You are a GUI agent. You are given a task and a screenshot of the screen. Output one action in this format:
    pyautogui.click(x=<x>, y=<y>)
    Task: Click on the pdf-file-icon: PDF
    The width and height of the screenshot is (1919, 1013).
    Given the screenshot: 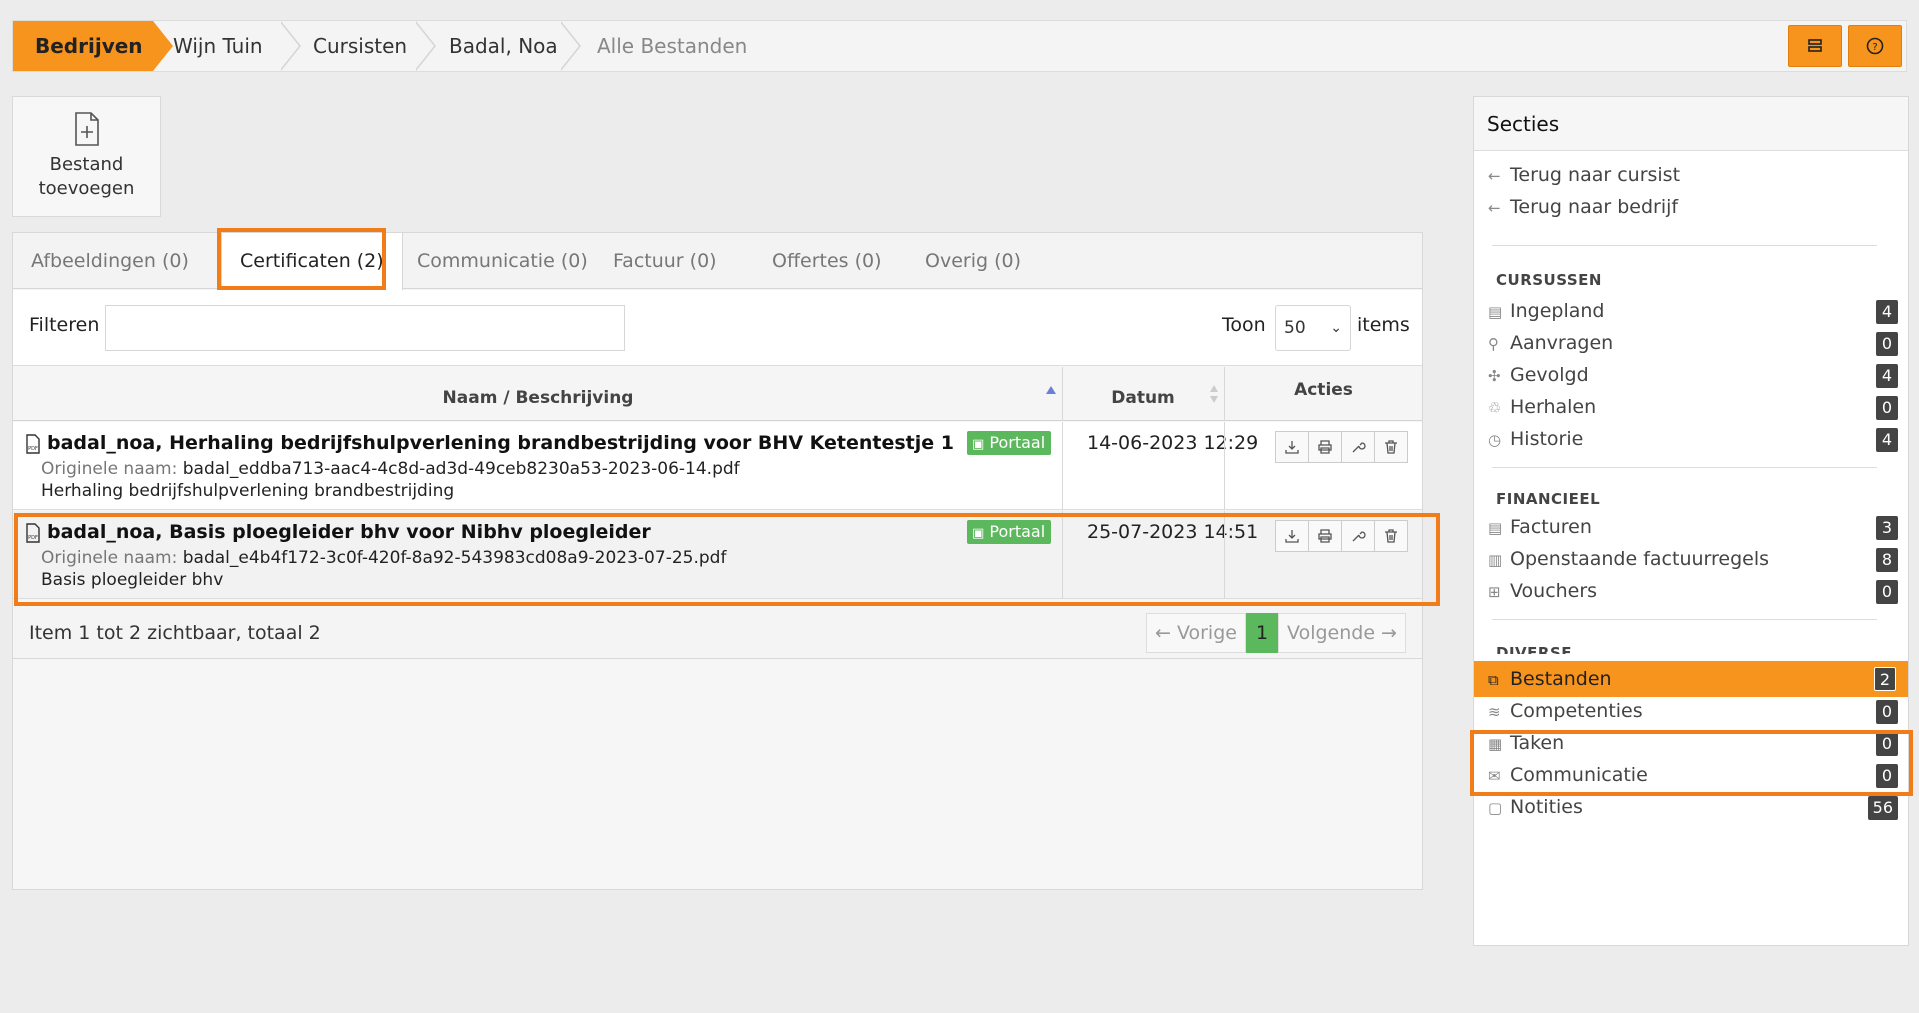 What is the action you would take?
    pyautogui.click(x=33, y=533)
    